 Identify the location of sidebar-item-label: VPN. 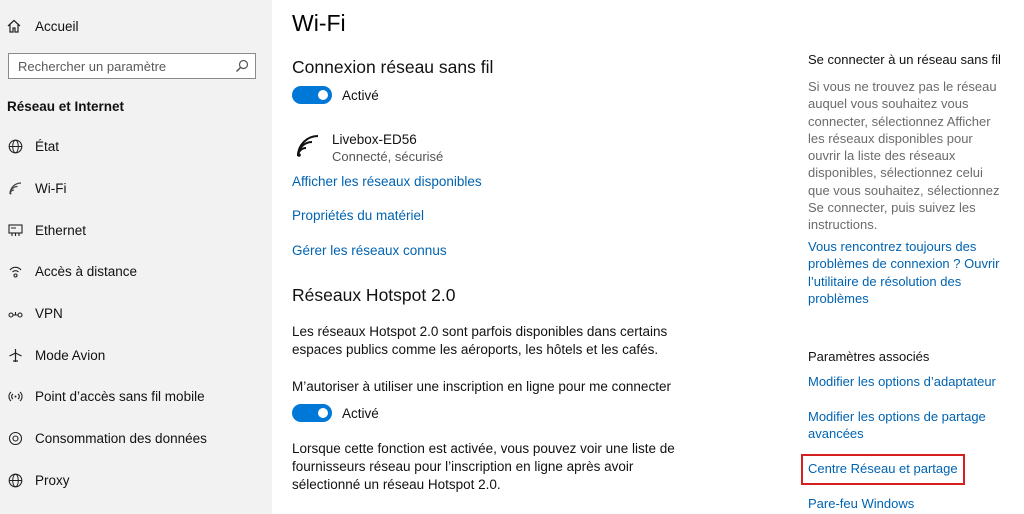
(49, 314).